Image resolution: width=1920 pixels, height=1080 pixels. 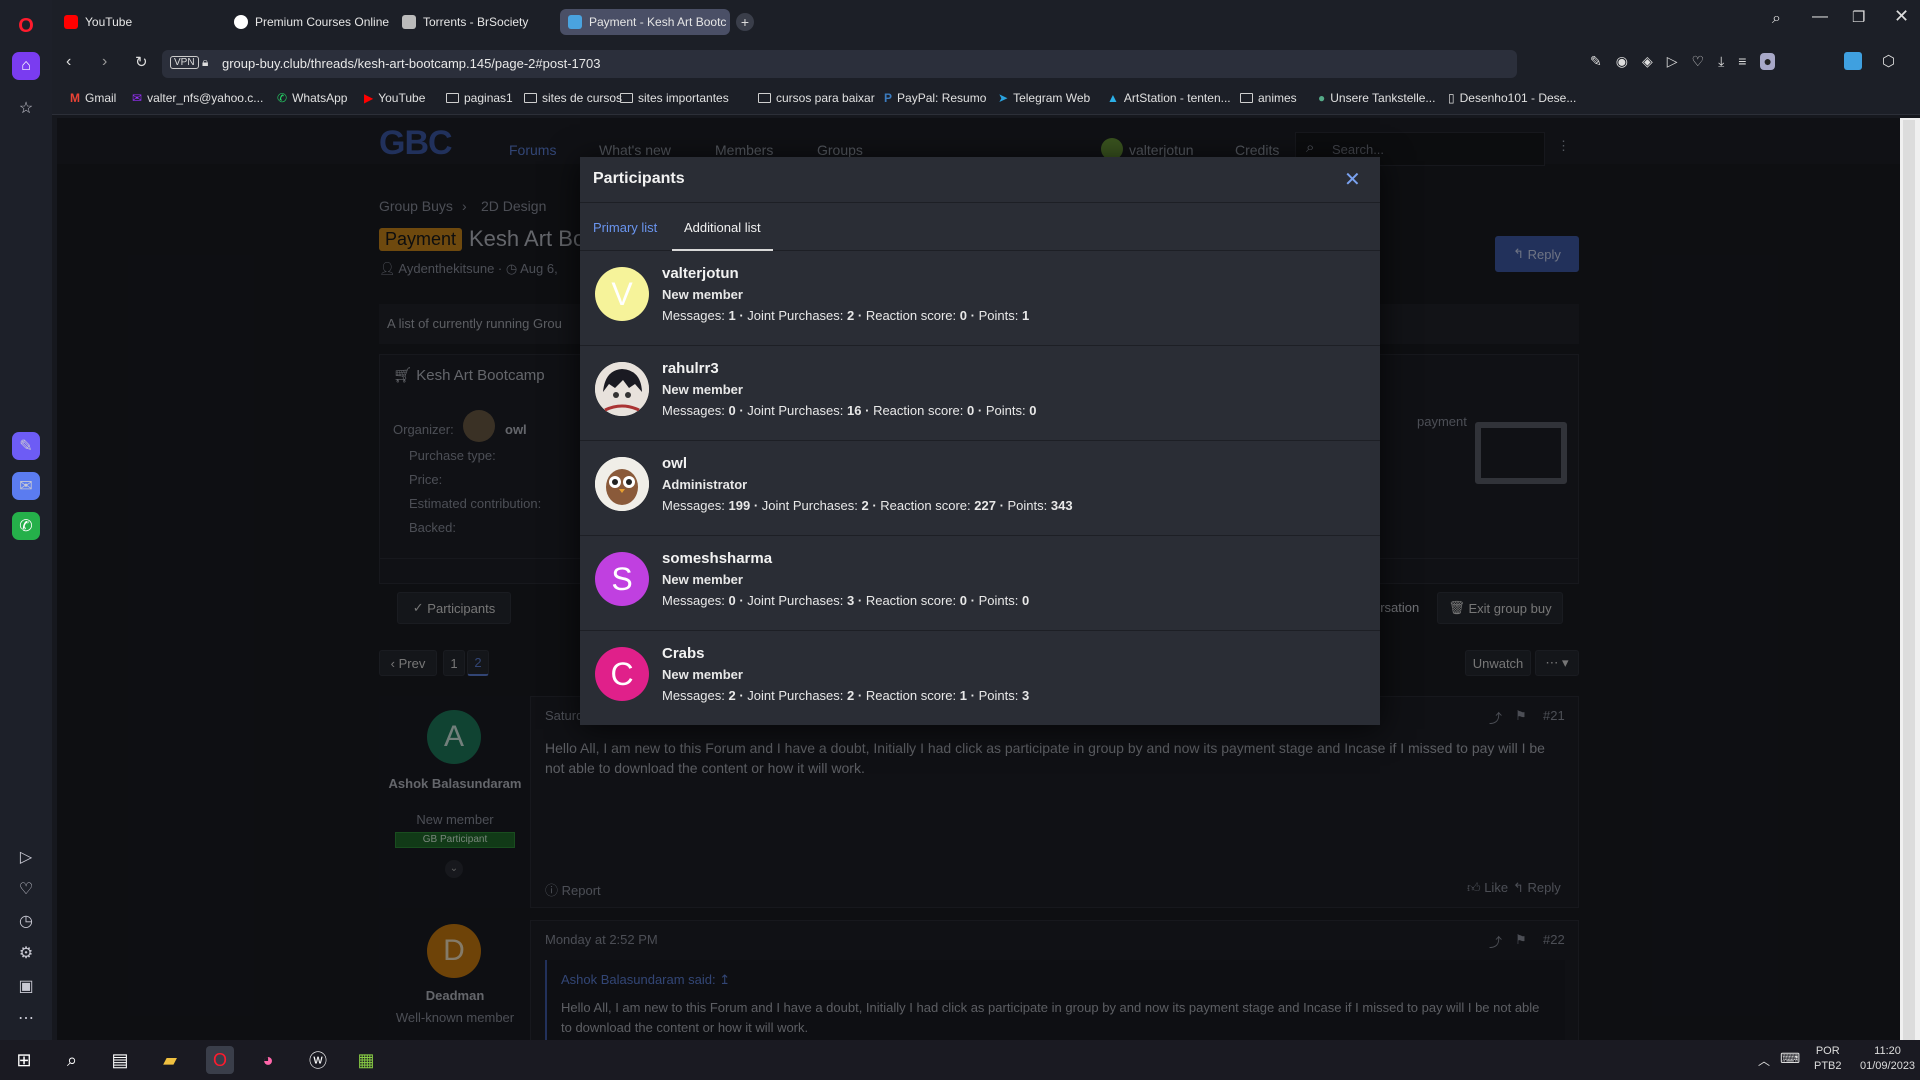 What do you see at coordinates (268, 1060) in the screenshot?
I see `app-icon: ◕` at bounding box center [268, 1060].